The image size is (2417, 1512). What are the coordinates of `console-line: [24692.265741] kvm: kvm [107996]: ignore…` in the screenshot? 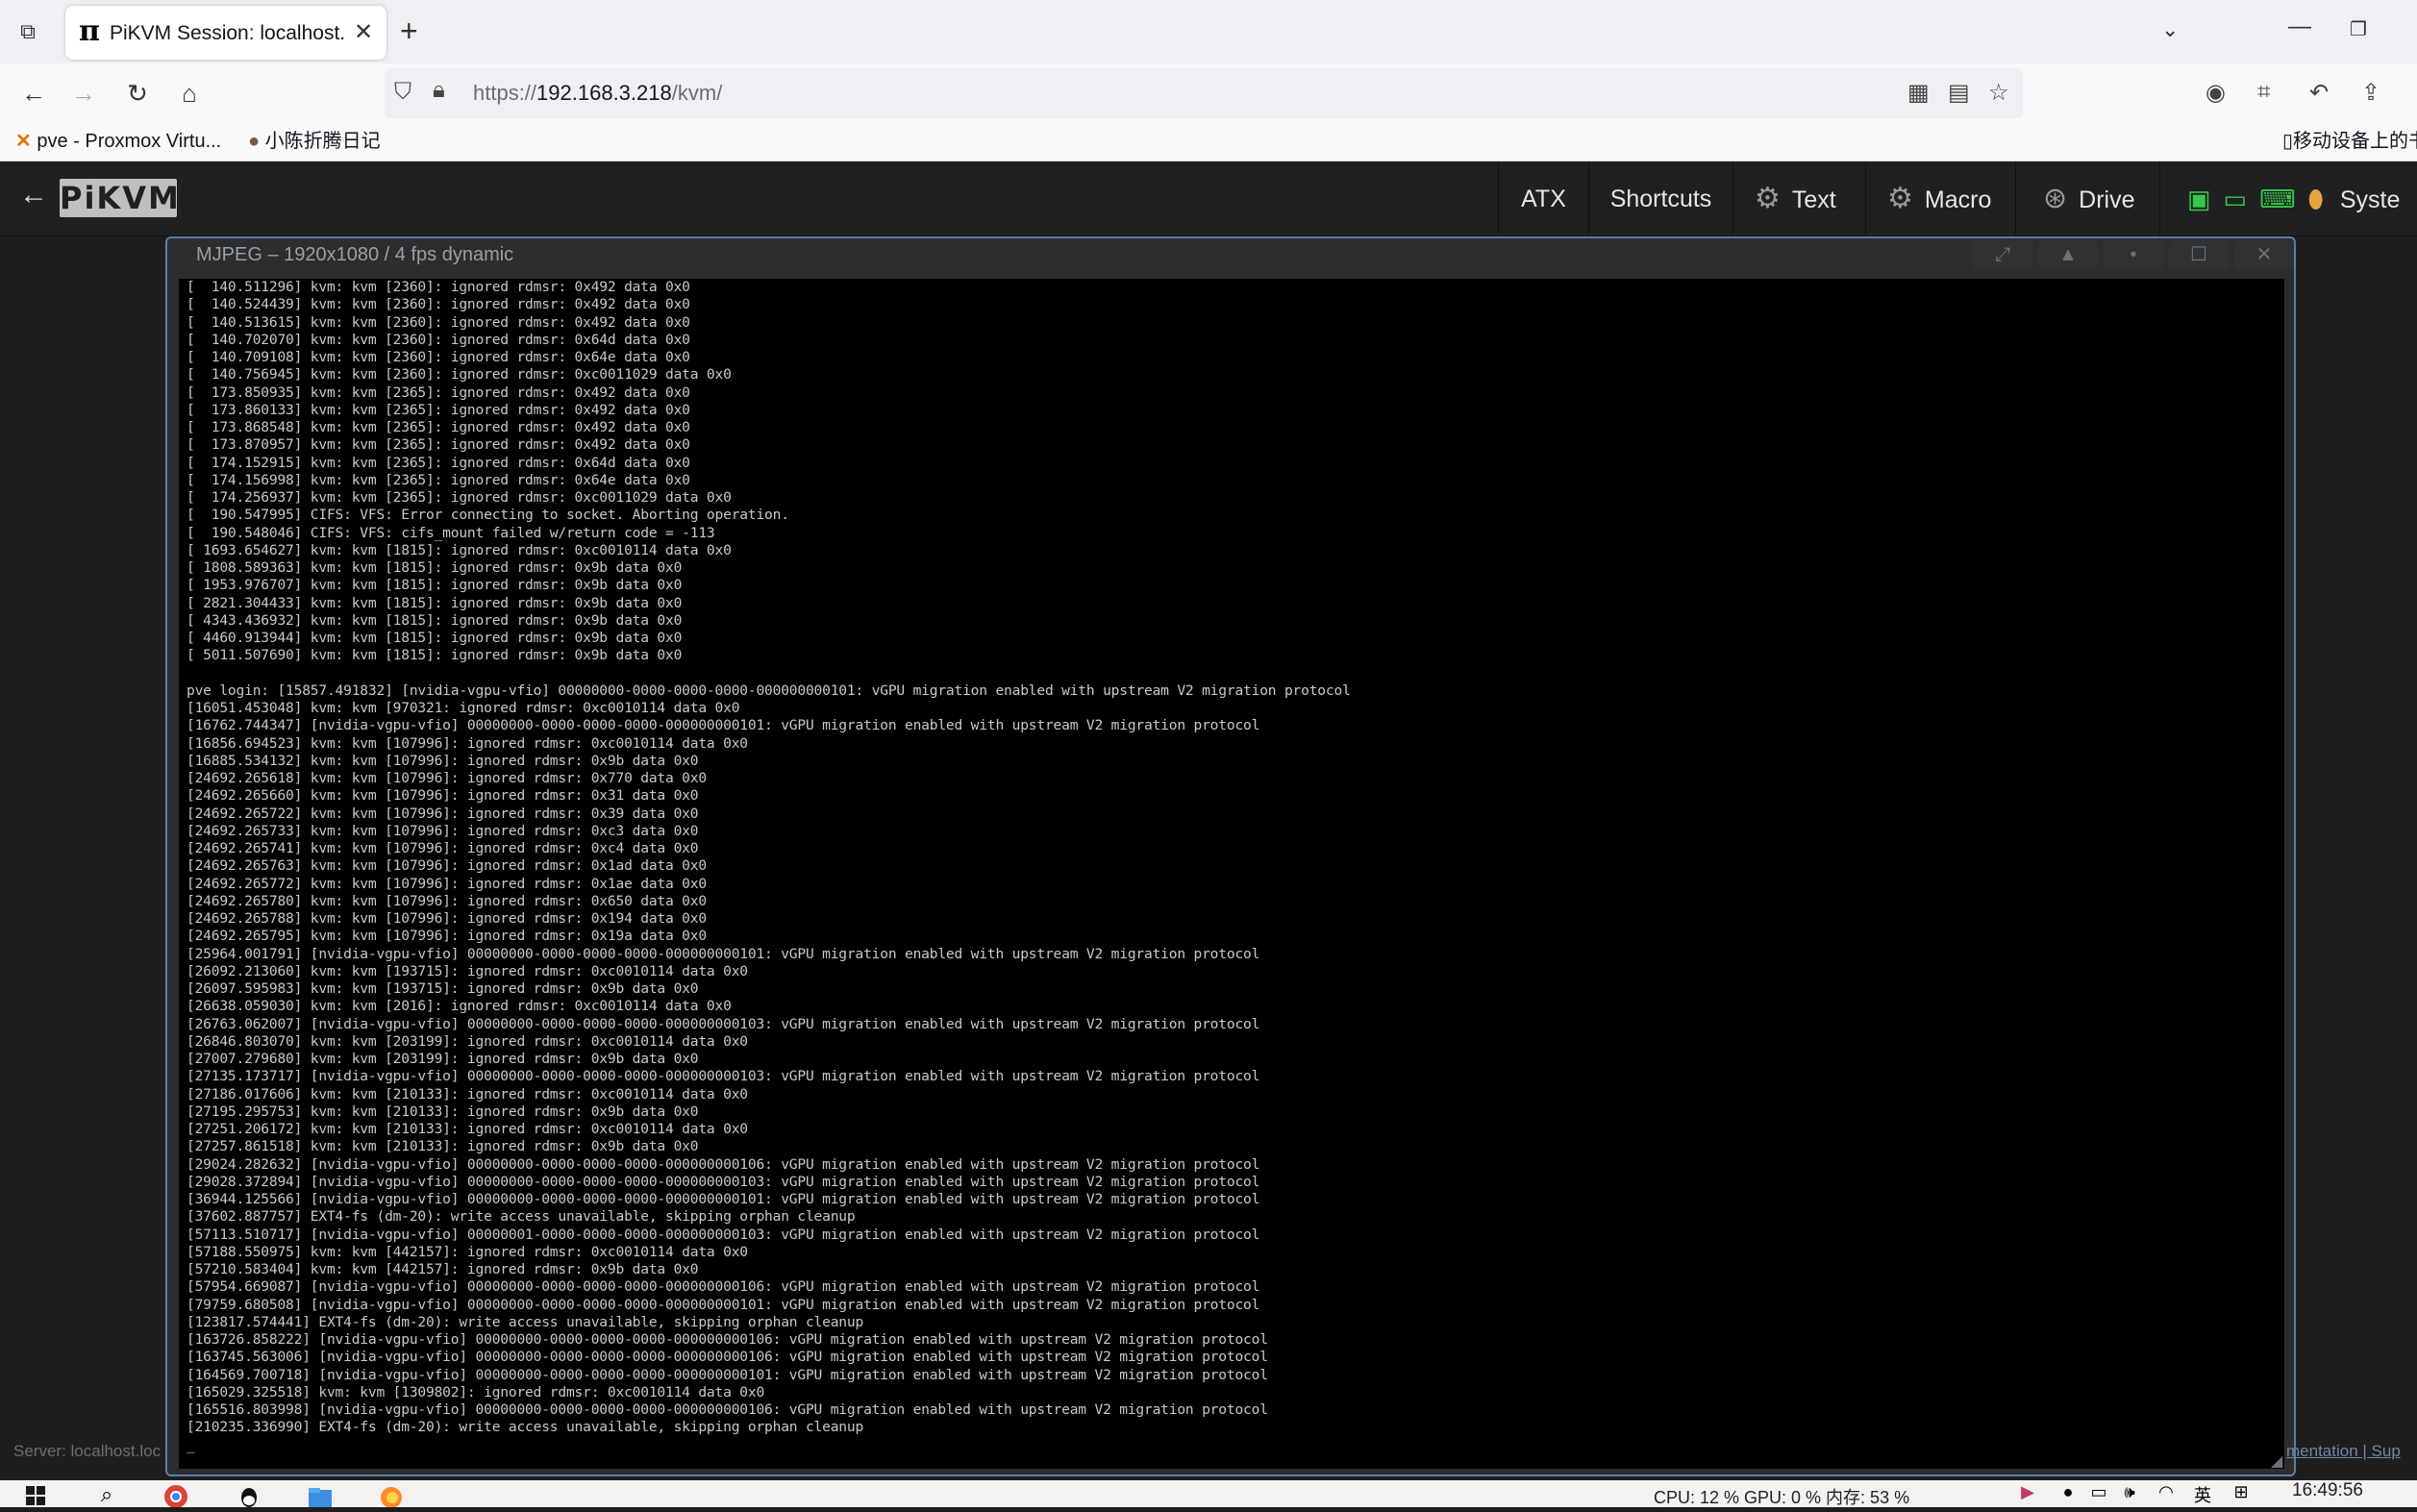 It's located at (443, 848).